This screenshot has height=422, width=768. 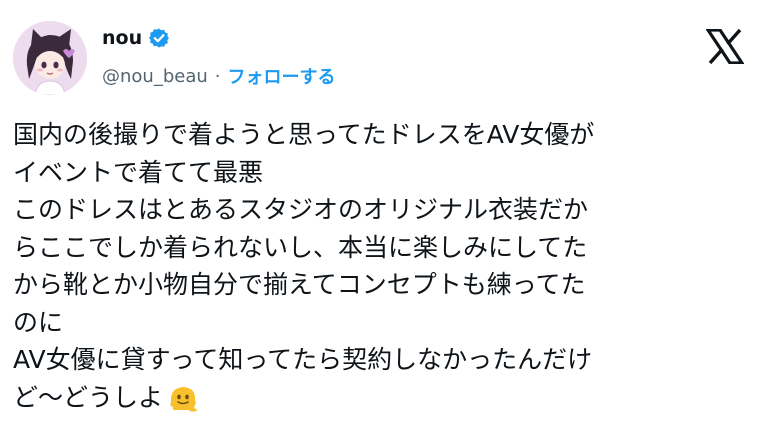 What do you see at coordinates (282, 76) in the screenshot?
I see `follow-button: フォローする` at bounding box center [282, 76].